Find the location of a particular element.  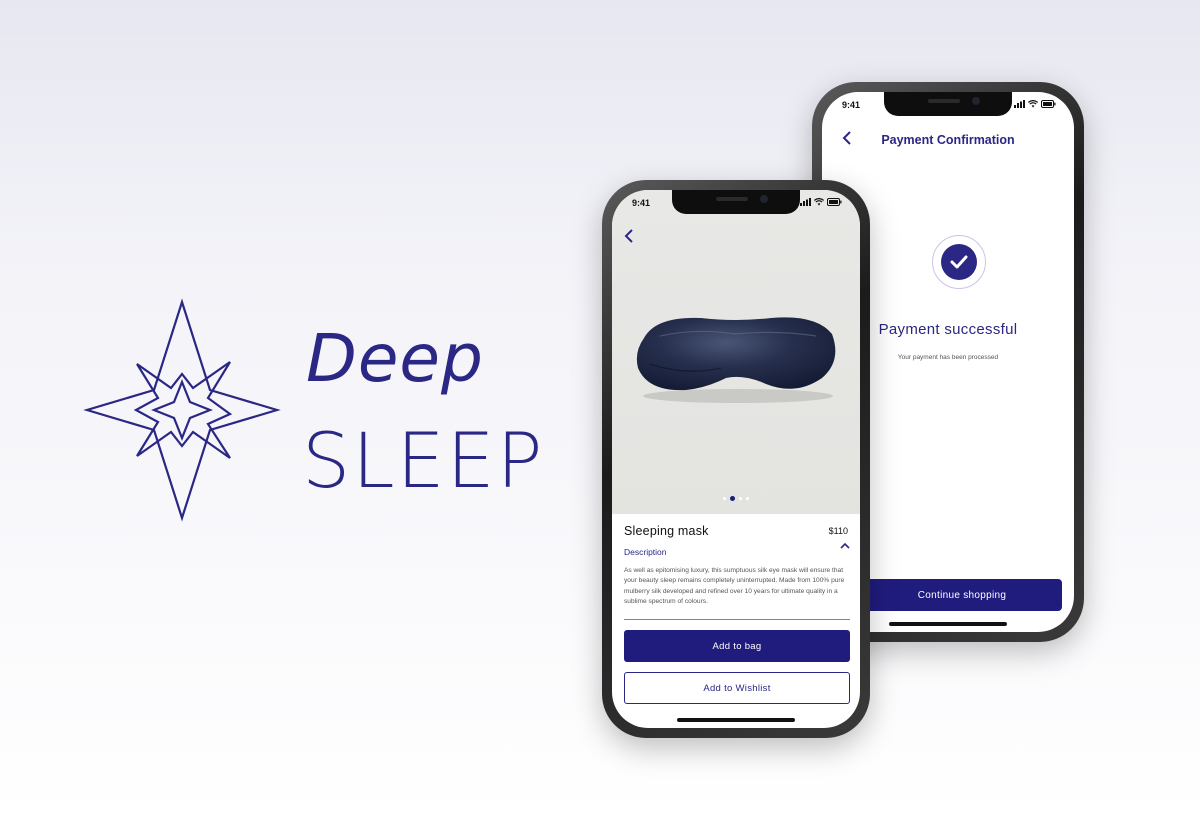

description-toggle: Description is located at coordinates (645, 552).